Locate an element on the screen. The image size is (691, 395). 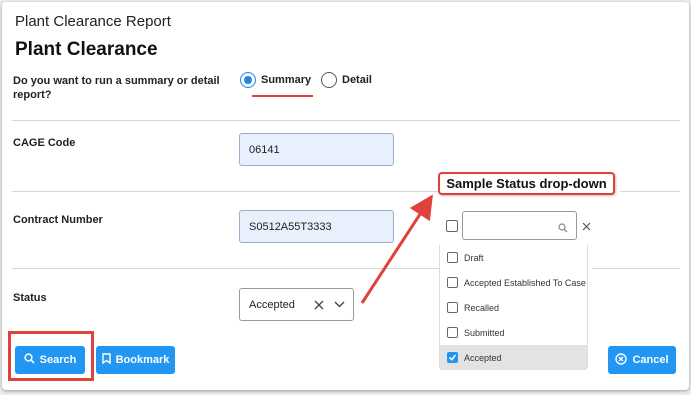
annotation-arrow is located at coordinates (396, 249).